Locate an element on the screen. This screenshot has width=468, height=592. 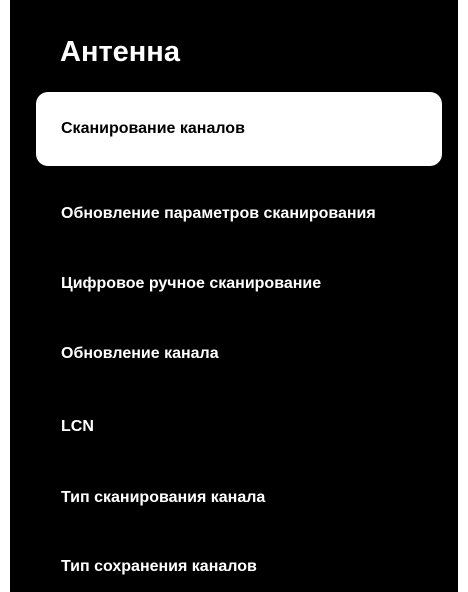
menu-item-label: Тип сканирования канала is located at coordinates (163, 497).